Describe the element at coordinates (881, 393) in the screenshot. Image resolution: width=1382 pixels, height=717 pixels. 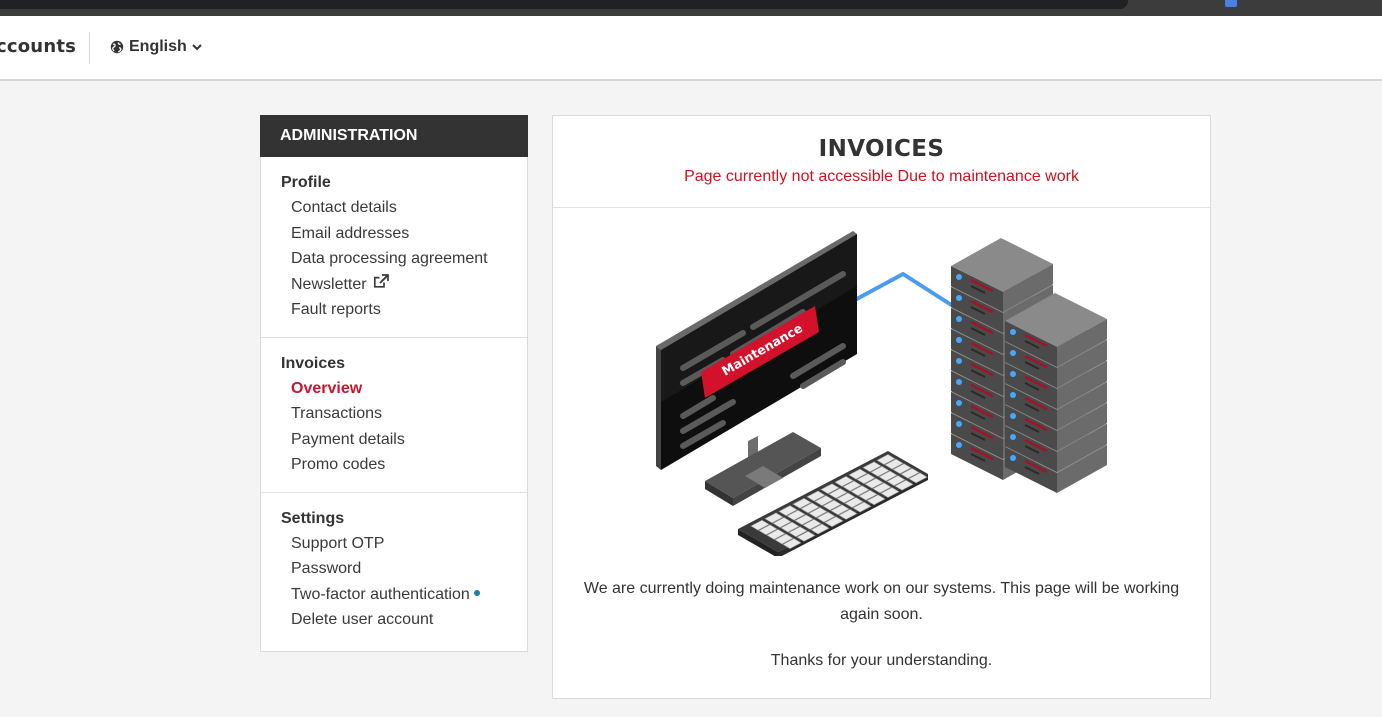
I see `maintenance-illustration: Maintenance` at that location.